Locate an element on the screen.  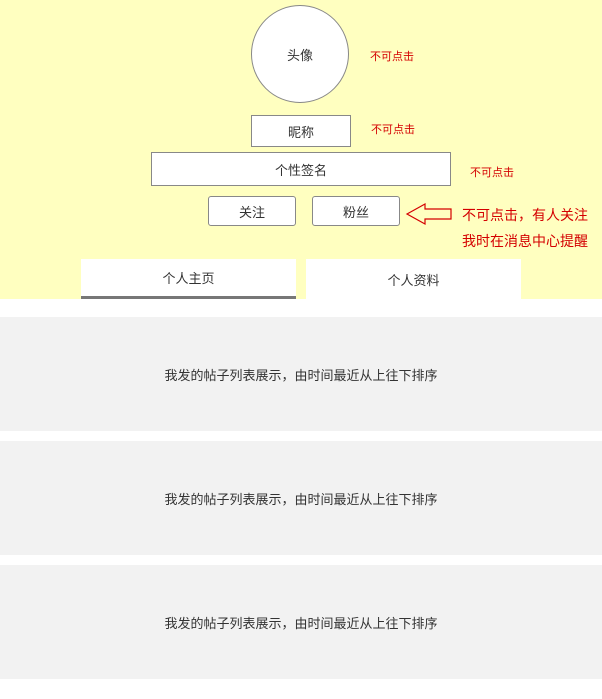
nickname-note: 不可点击 is located at coordinates (393, 129).